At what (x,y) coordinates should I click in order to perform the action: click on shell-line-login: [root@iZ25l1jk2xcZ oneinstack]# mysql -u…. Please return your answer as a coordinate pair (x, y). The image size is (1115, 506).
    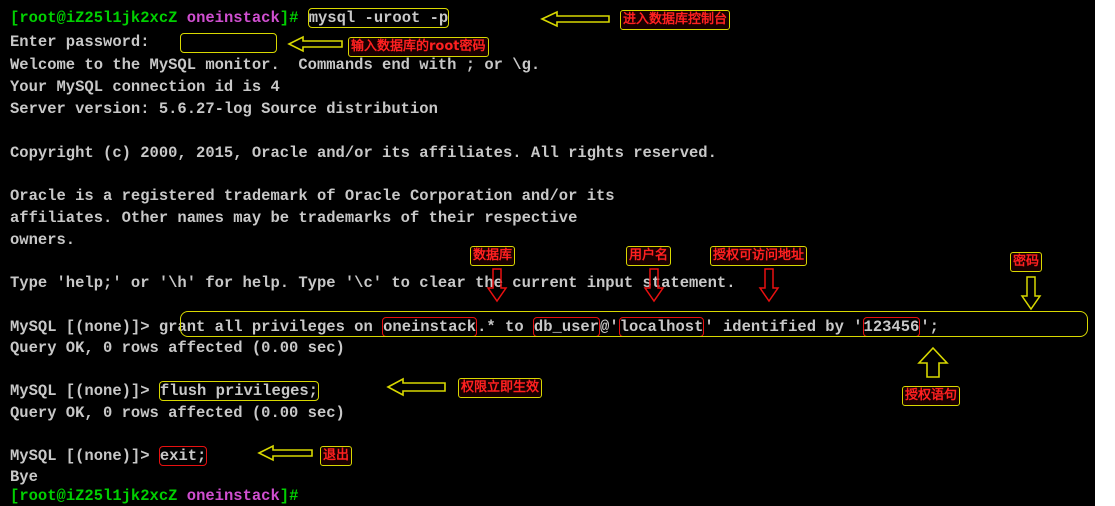
    Looking at the image, I should click on (230, 18).